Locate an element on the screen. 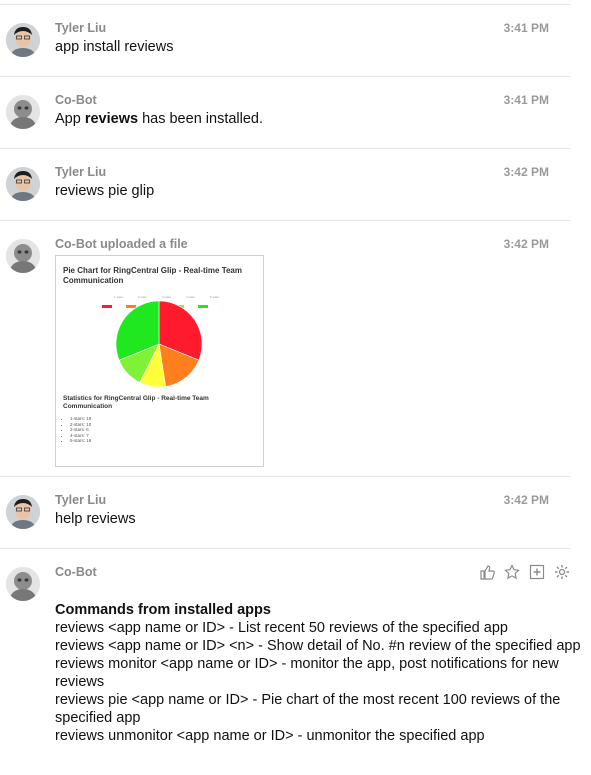 This screenshot has width=591, height=775. gear-icon is located at coordinates (561, 571).